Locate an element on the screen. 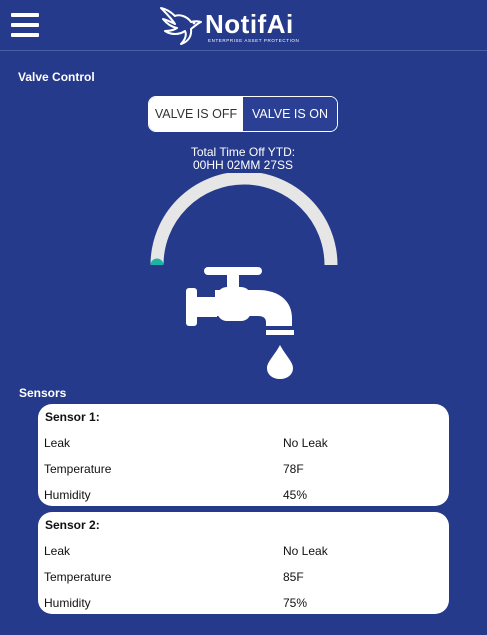 The width and height of the screenshot is (487, 635). valve-control-title: Valve Control is located at coordinates (56, 77).